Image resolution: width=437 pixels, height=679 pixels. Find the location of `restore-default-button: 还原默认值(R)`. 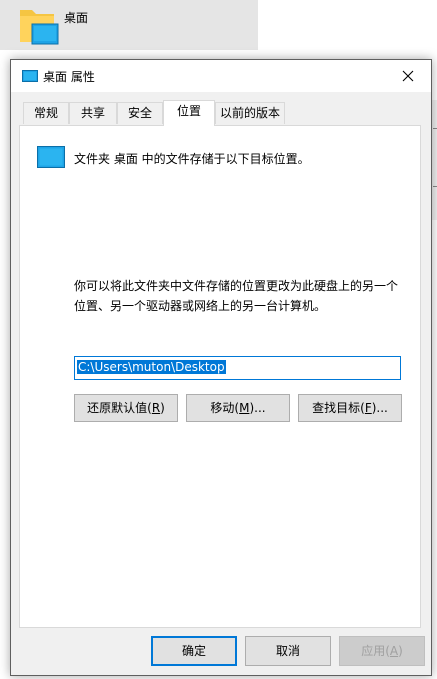

restore-default-button: 还原默认值(R) is located at coordinates (126, 408).